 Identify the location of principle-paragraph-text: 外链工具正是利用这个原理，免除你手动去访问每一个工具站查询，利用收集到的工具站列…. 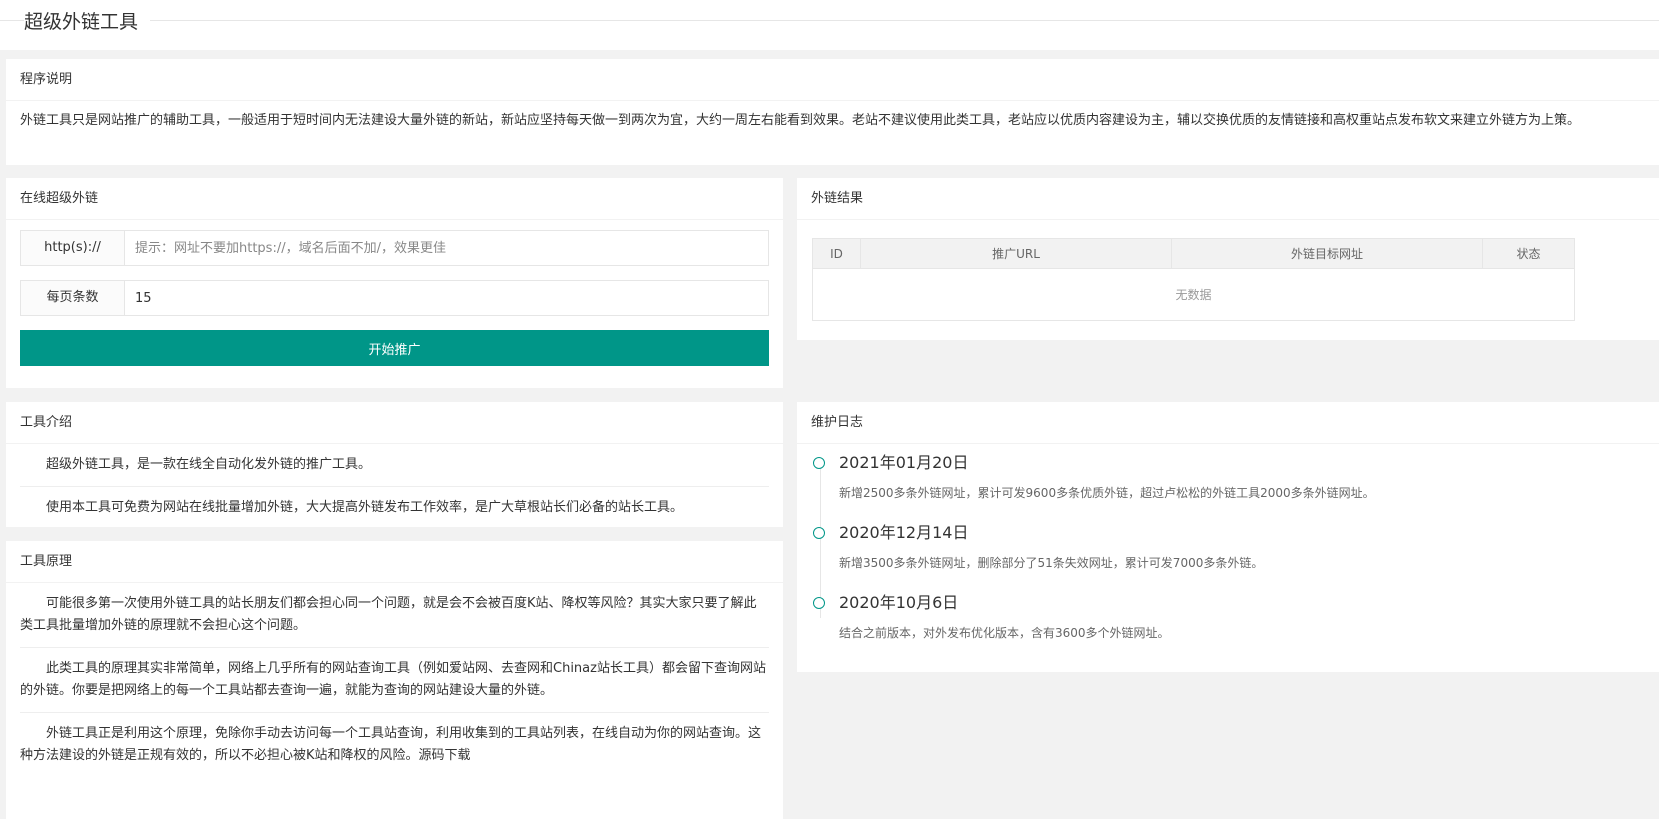
(391, 744).